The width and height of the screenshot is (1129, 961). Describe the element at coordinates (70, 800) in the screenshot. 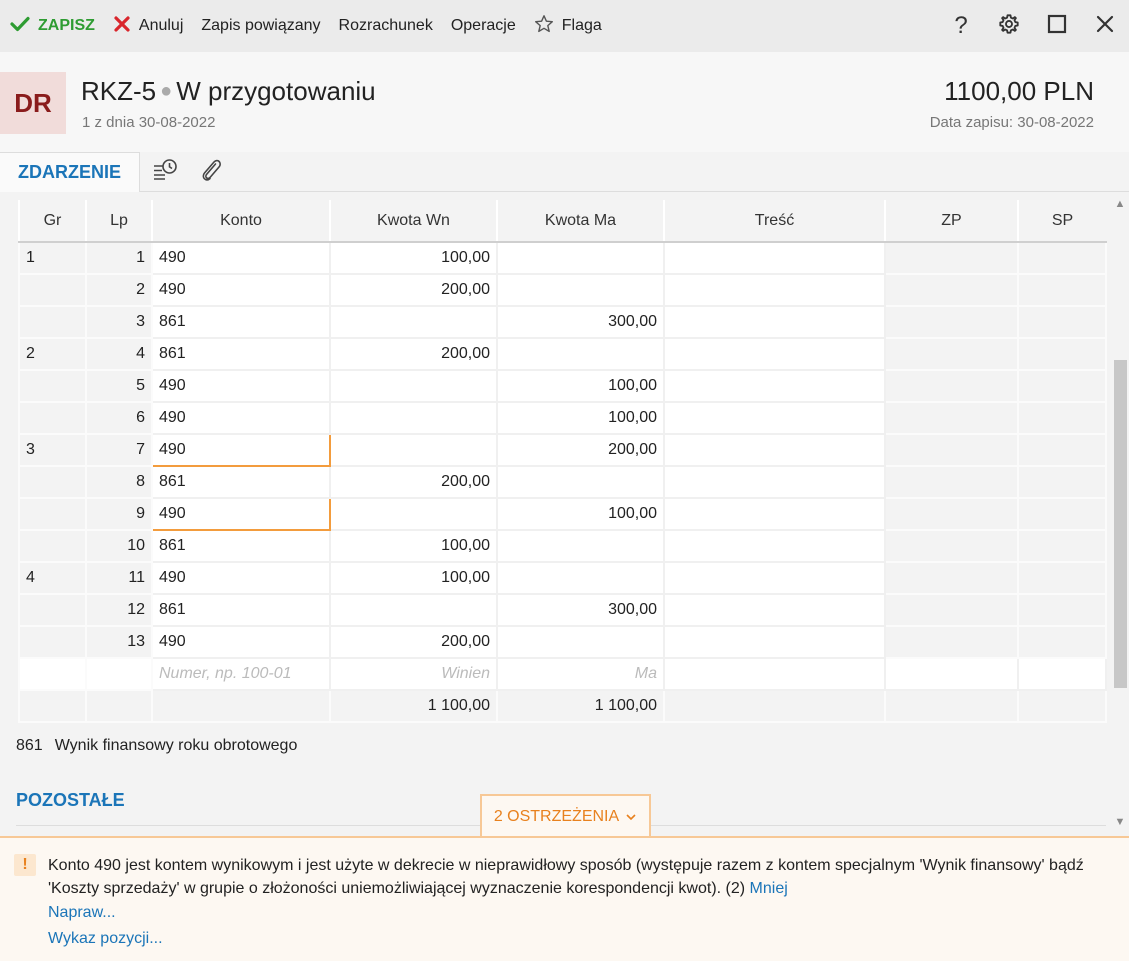

I see `section-title-other: POZOSTAŁE` at that location.